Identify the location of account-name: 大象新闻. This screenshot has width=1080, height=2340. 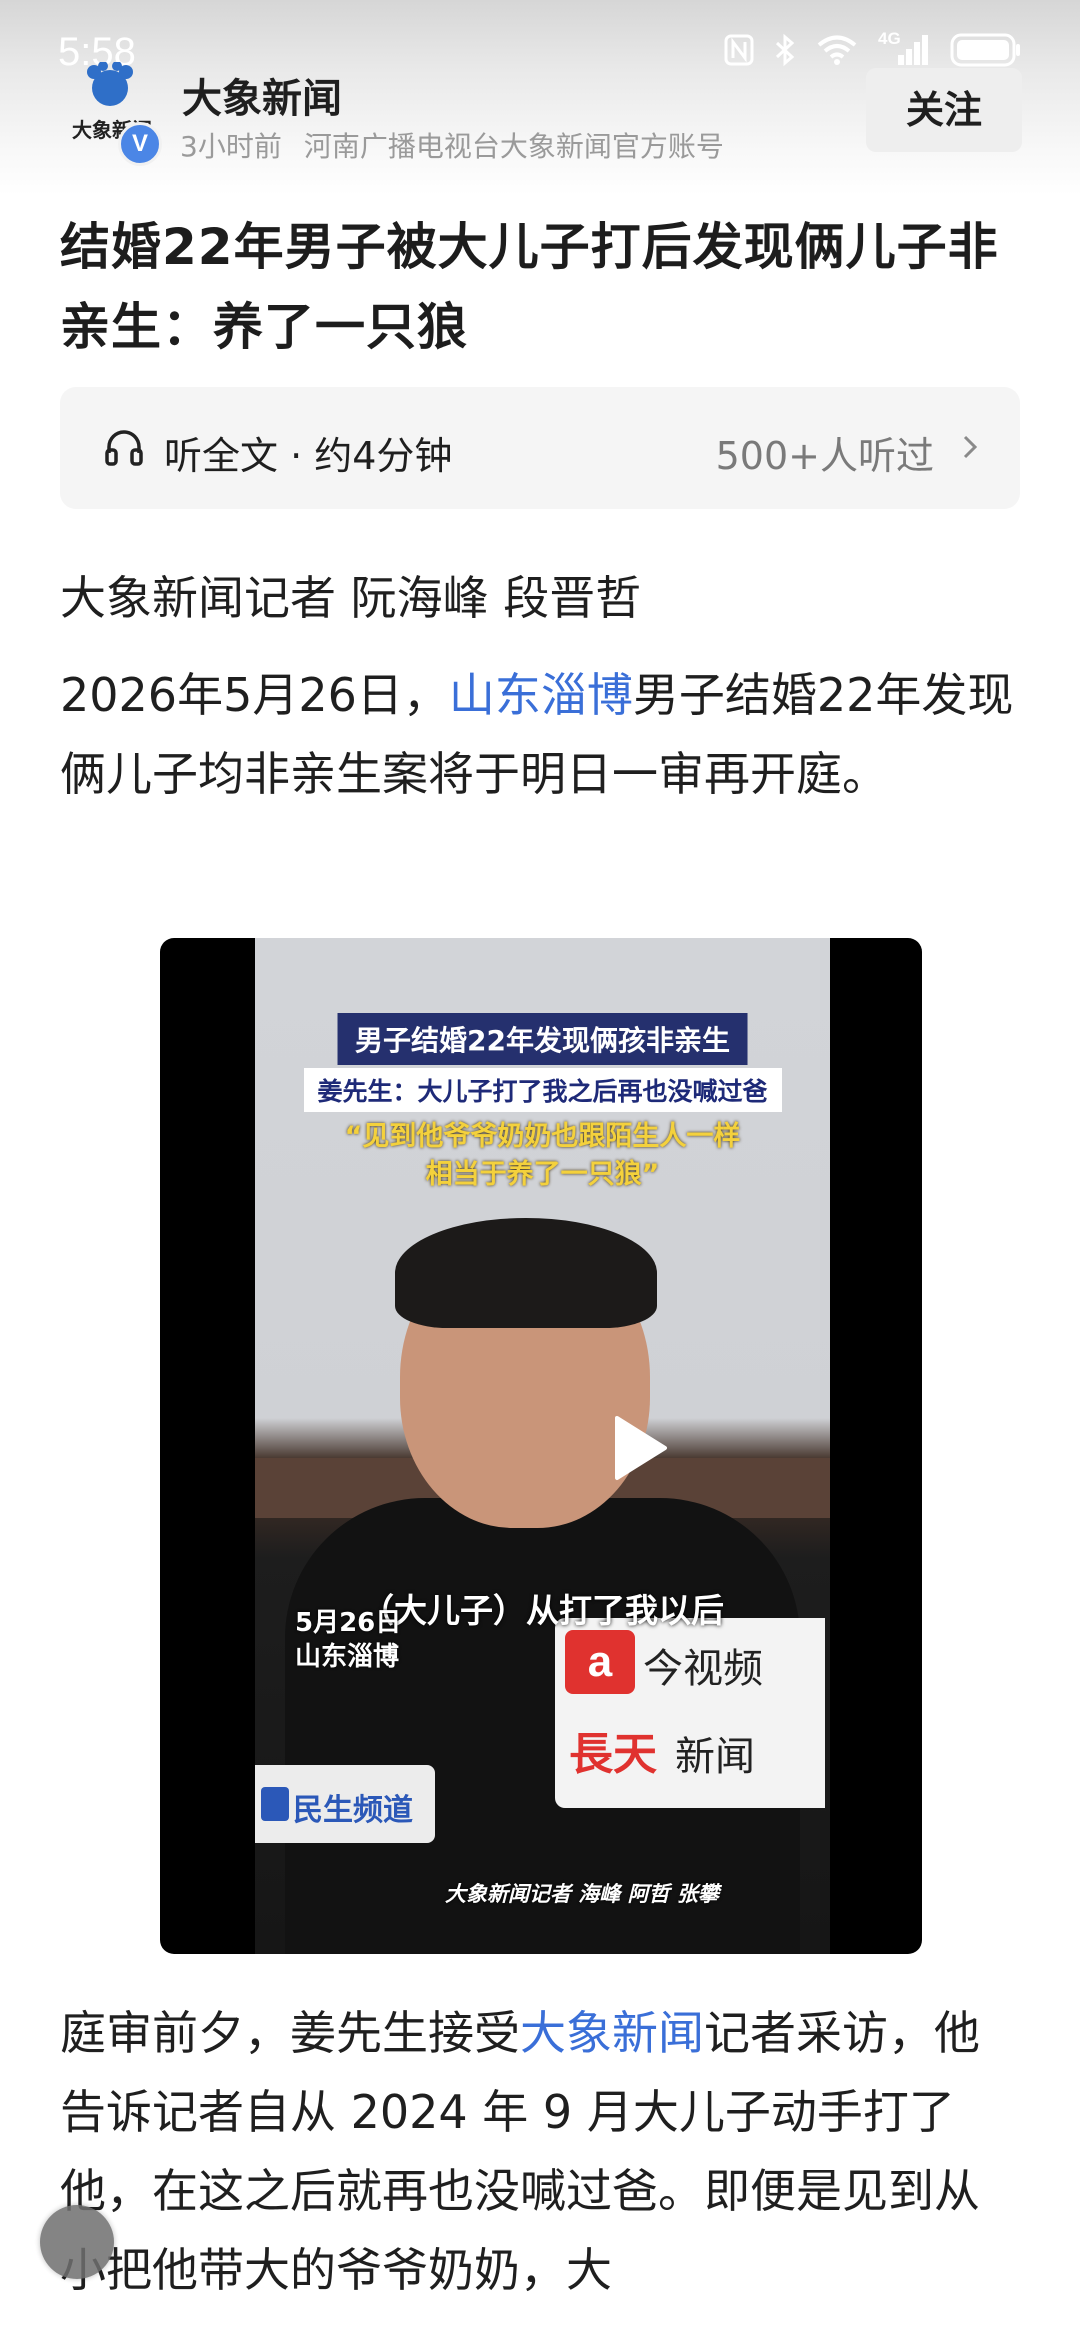
(262, 95).